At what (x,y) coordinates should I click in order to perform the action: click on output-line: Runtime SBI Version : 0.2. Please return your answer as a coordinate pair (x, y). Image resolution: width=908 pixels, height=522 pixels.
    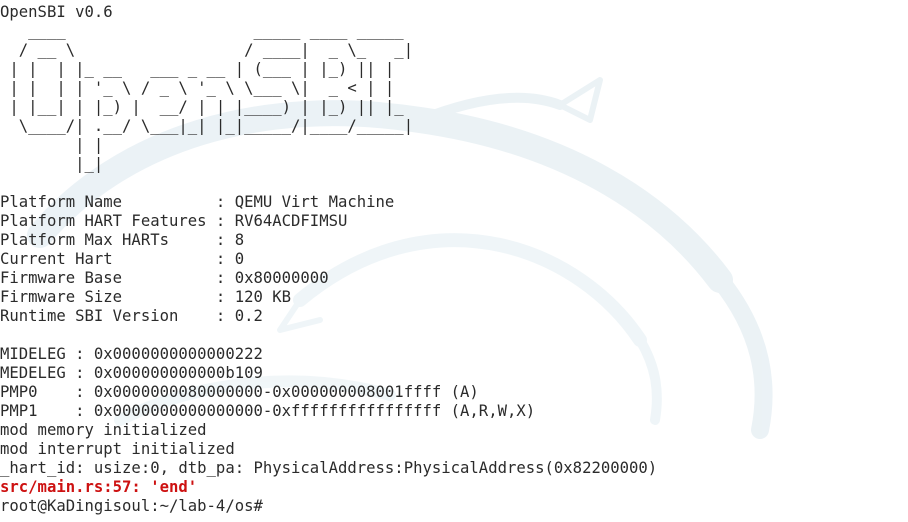
    Looking at the image, I should click on (131, 316).